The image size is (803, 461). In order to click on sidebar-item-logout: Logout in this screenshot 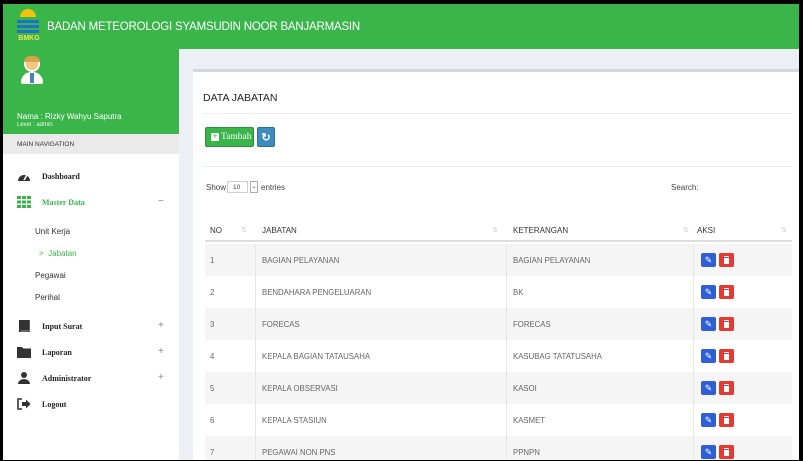, I will do `click(91, 404)`.